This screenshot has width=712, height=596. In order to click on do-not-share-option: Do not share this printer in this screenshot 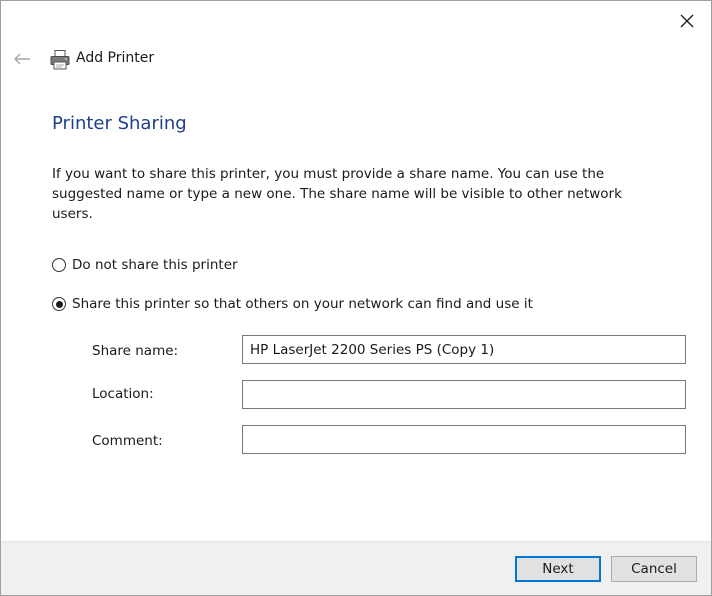, I will do `click(145, 265)`.